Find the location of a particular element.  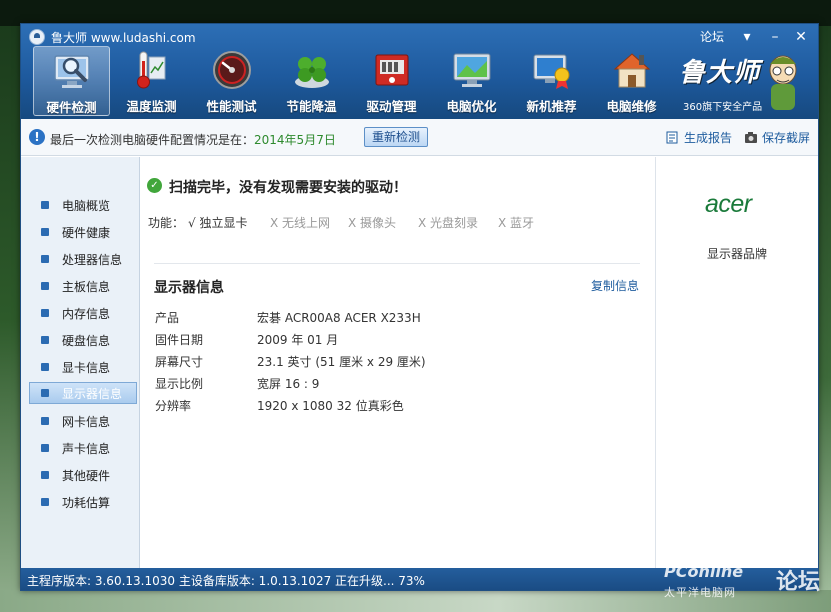

sidebar-item-label: 主板信息 is located at coordinates (86, 287).